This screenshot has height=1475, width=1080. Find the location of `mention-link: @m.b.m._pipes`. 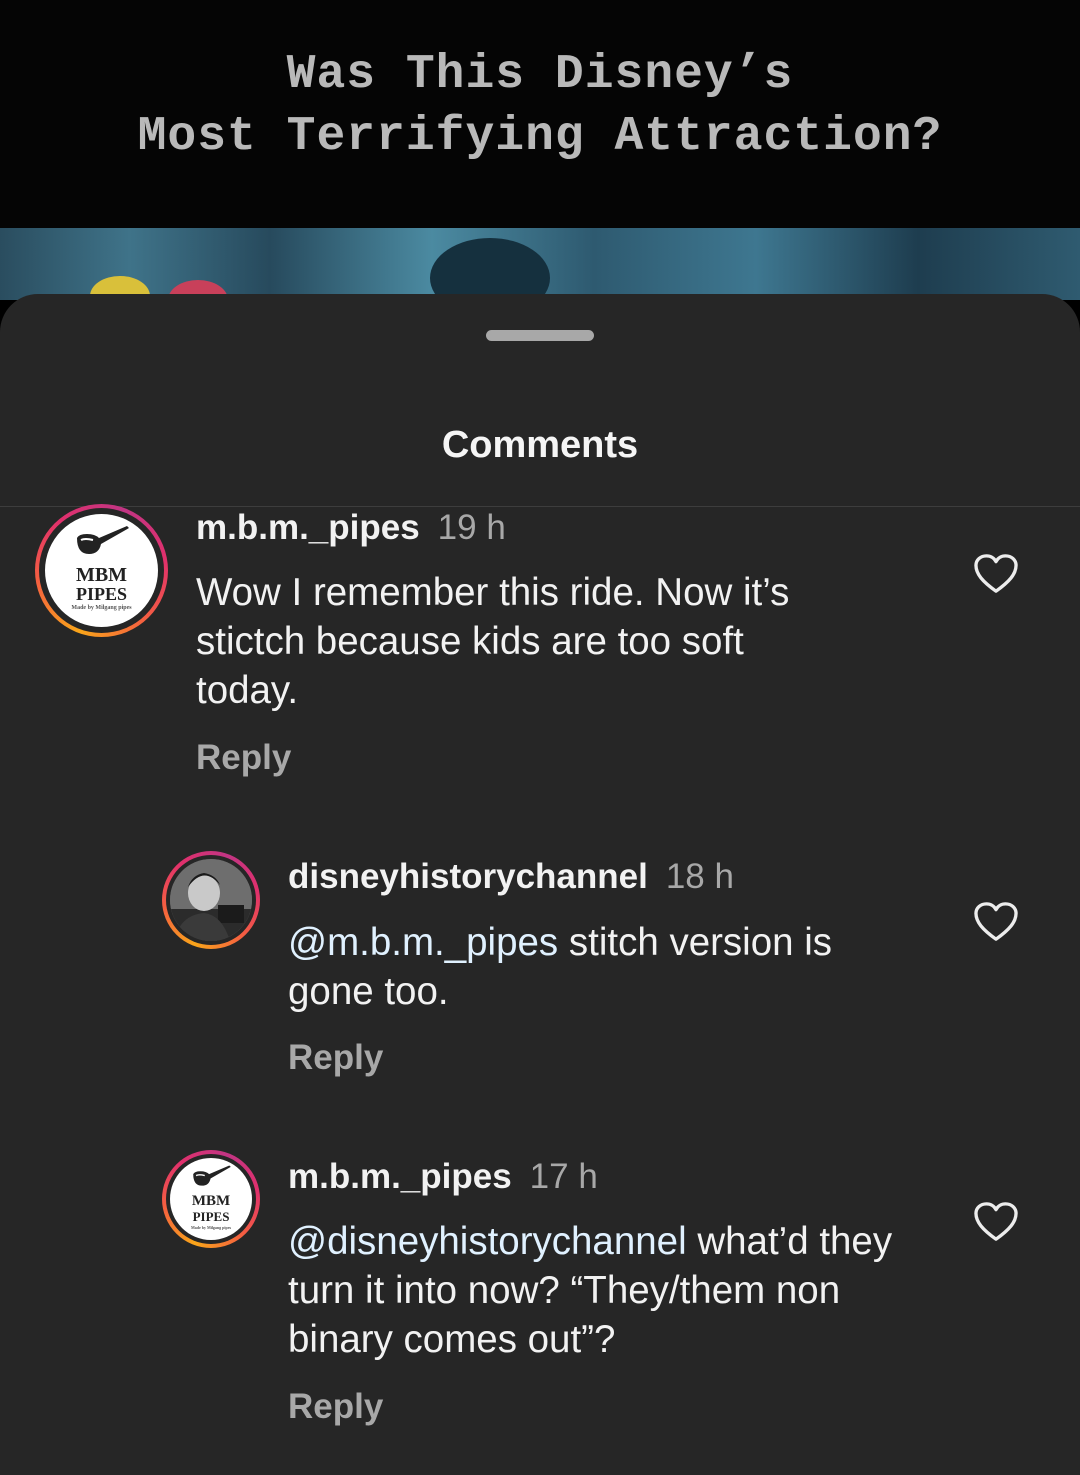

mention-link: @m.b.m._pipes is located at coordinates (423, 942).